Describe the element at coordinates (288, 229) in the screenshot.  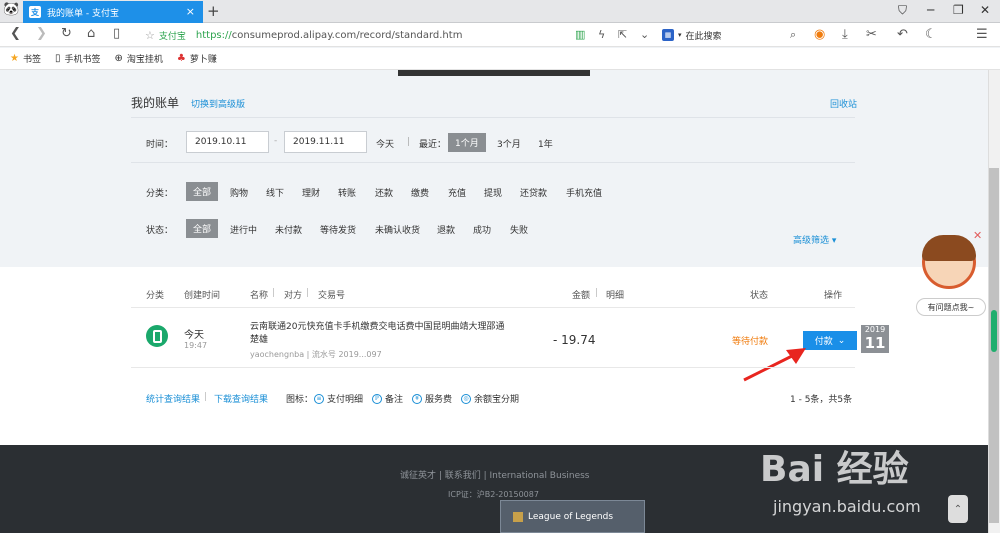
I see `status-unpaid: 未付款` at that location.